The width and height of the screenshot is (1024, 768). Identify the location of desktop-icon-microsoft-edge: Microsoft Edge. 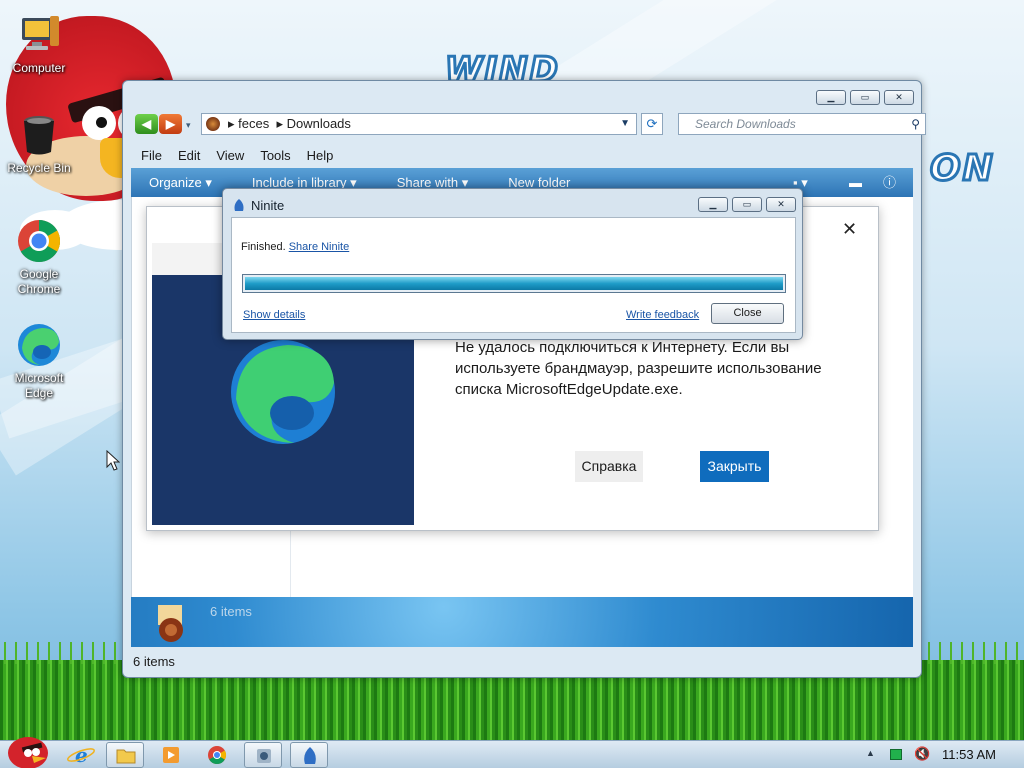
(39, 361).